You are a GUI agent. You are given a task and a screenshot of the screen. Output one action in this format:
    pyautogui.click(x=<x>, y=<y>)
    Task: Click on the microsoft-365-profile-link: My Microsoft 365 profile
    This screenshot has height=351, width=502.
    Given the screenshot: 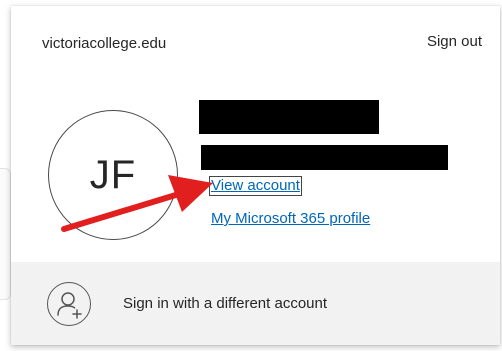 What is the action you would take?
    pyautogui.click(x=290, y=219)
    